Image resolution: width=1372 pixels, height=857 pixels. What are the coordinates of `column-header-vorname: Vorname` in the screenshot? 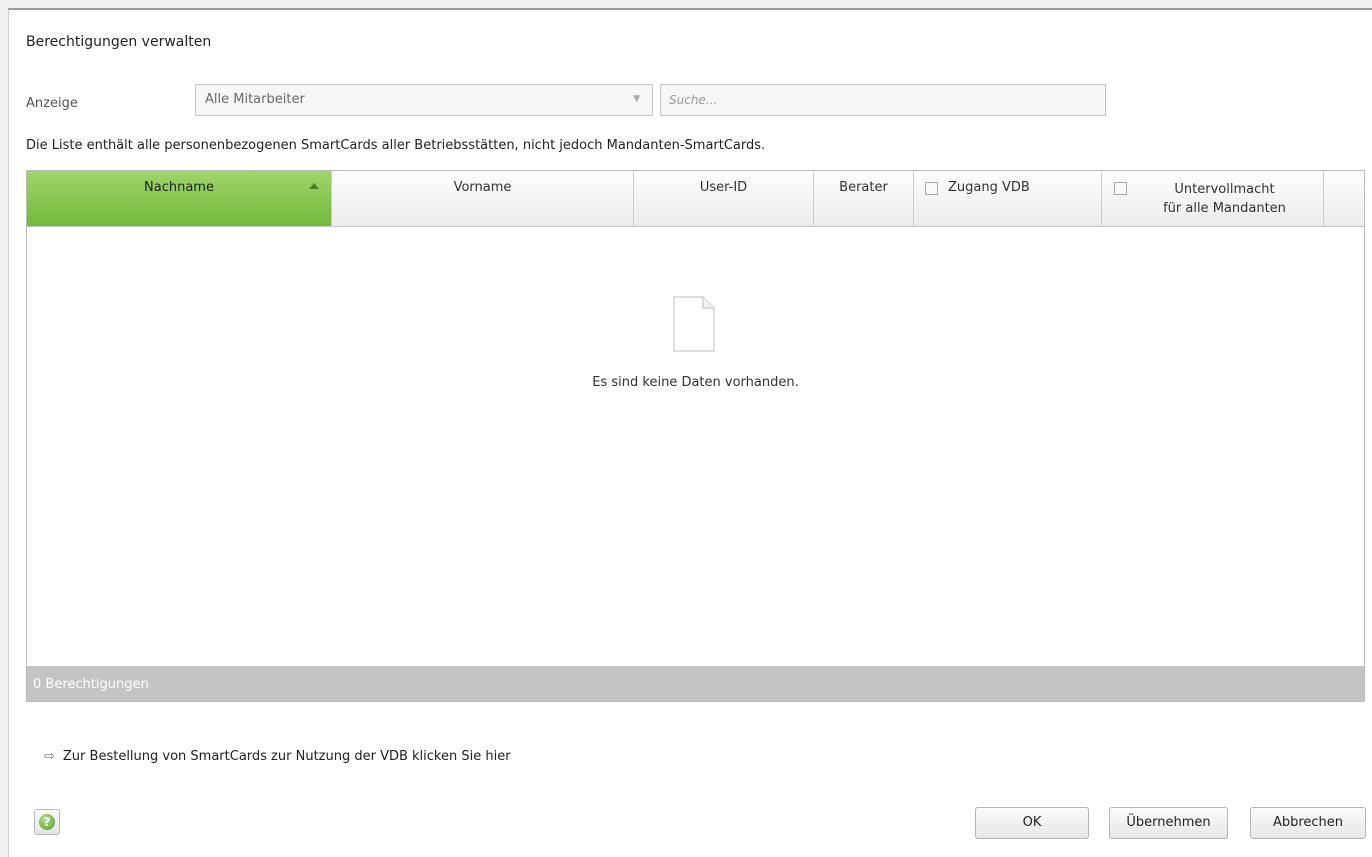 It's located at (483, 198).